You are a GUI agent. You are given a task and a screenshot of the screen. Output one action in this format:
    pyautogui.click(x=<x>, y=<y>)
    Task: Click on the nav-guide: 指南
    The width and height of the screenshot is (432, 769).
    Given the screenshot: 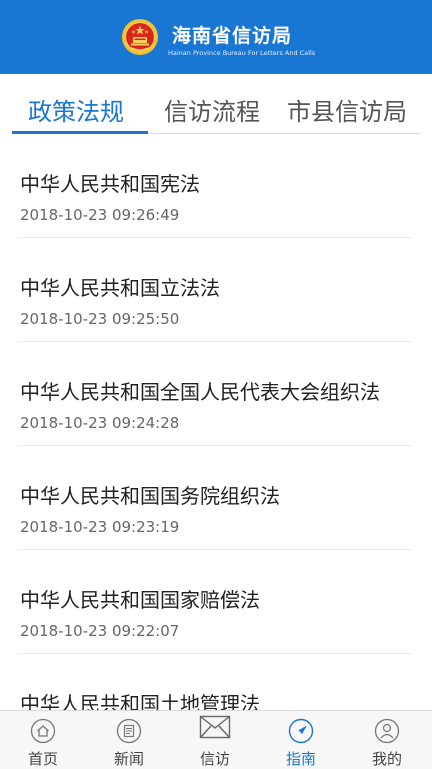 What is the action you would take?
    pyautogui.click(x=301, y=740)
    